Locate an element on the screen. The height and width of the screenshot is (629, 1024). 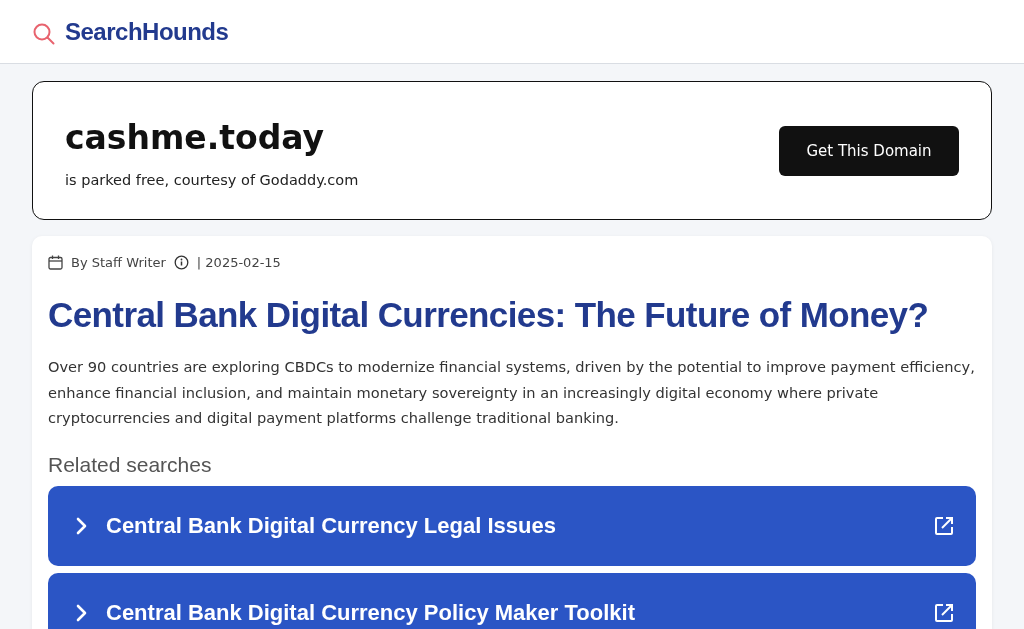
parked-note: is parked free, courtesy of Godaddy.com is located at coordinates (212, 179).